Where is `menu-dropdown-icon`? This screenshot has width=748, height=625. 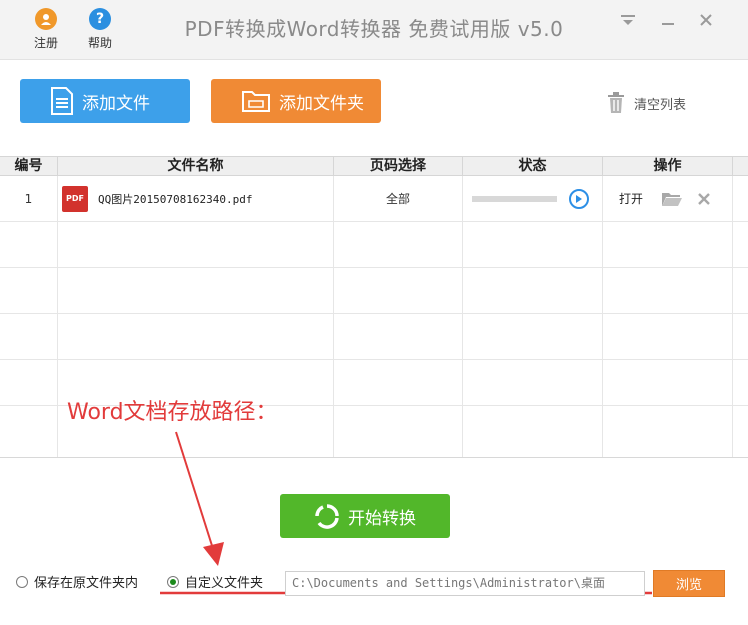 menu-dropdown-icon is located at coordinates (628, 20).